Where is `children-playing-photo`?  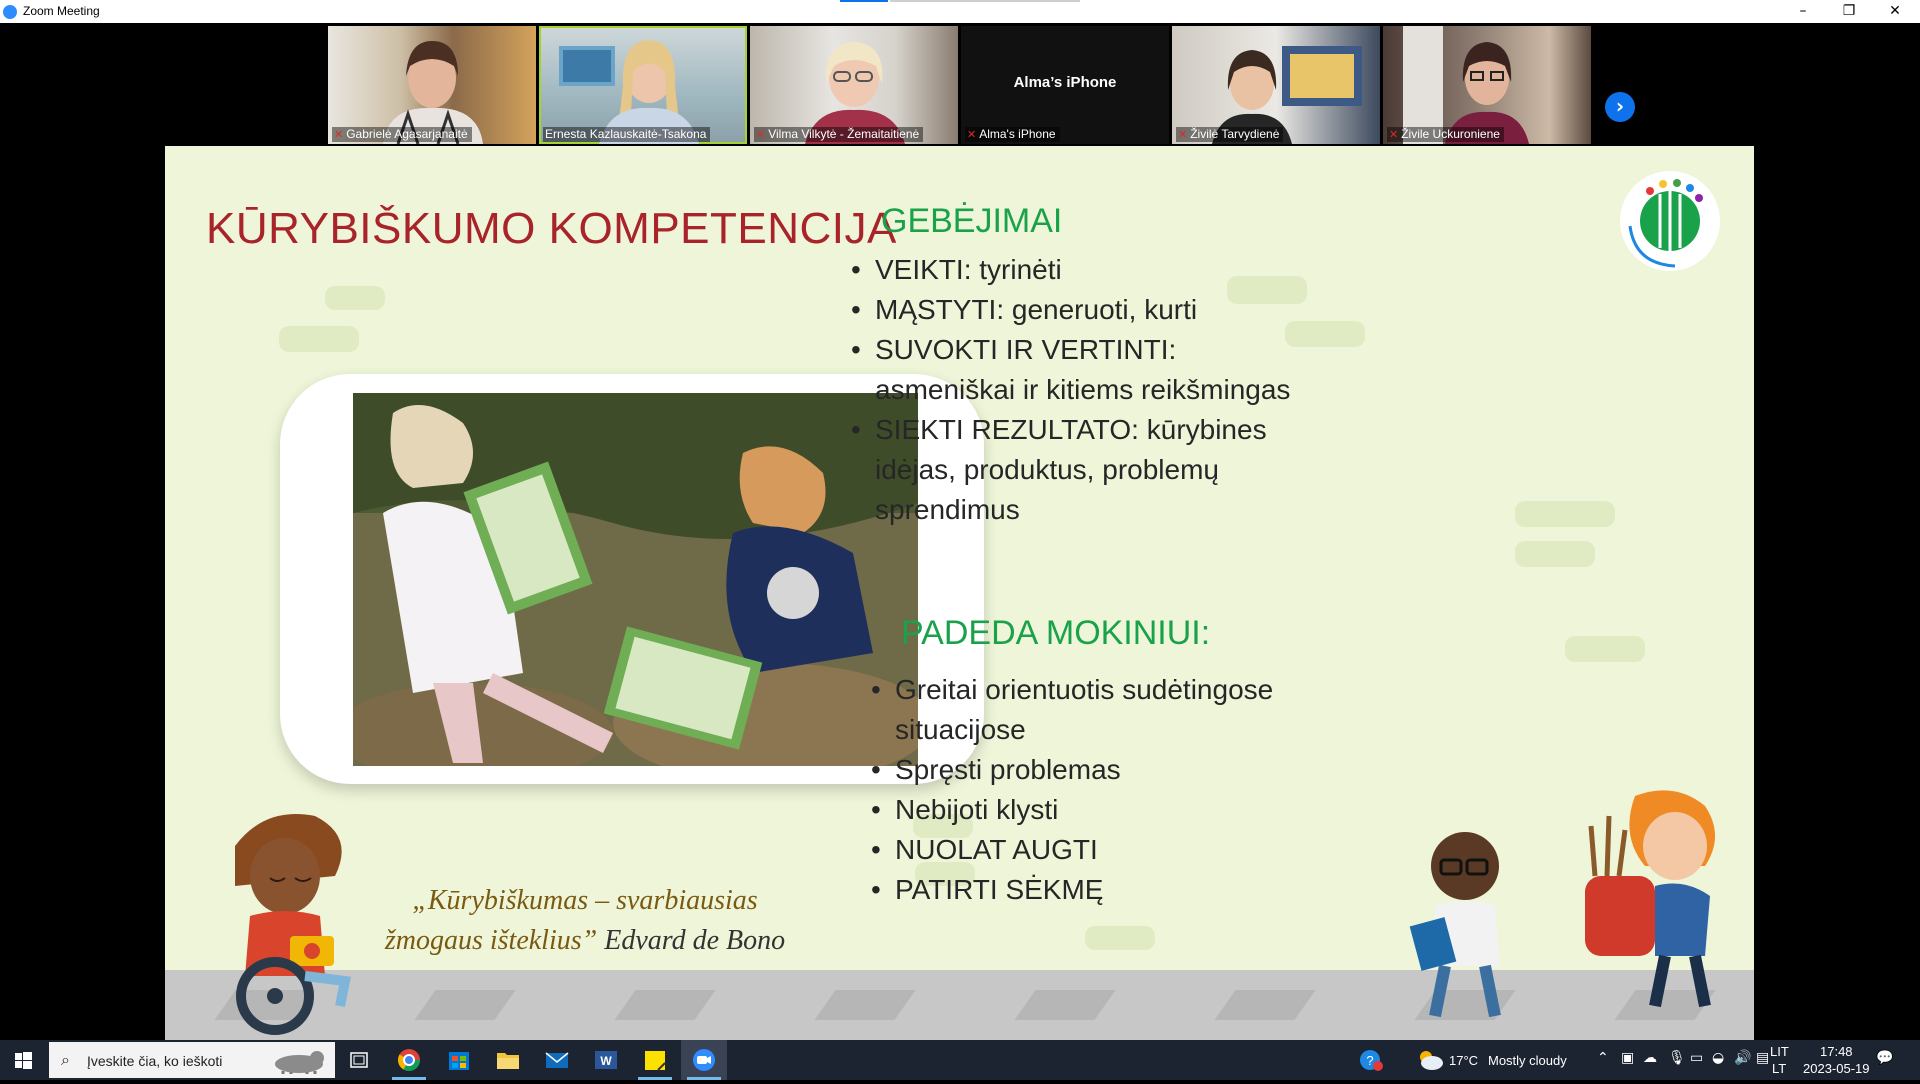 children-playing-photo is located at coordinates (635, 579).